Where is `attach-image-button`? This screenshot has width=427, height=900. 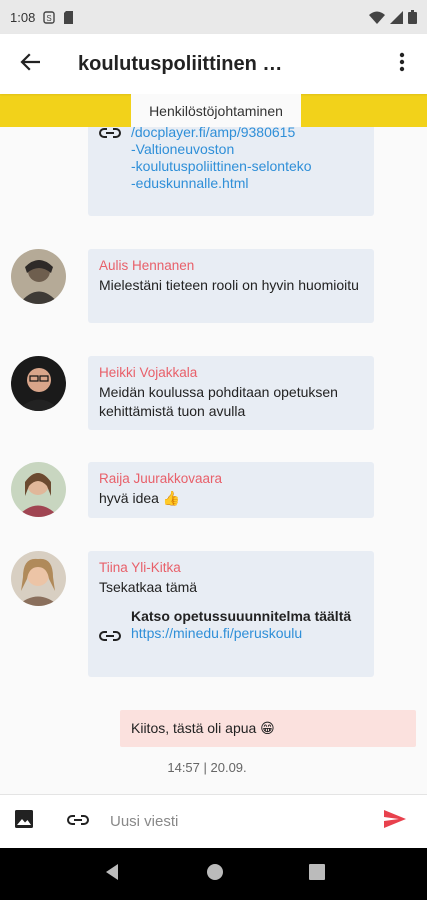
attach-image-button is located at coordinates (24, 822).